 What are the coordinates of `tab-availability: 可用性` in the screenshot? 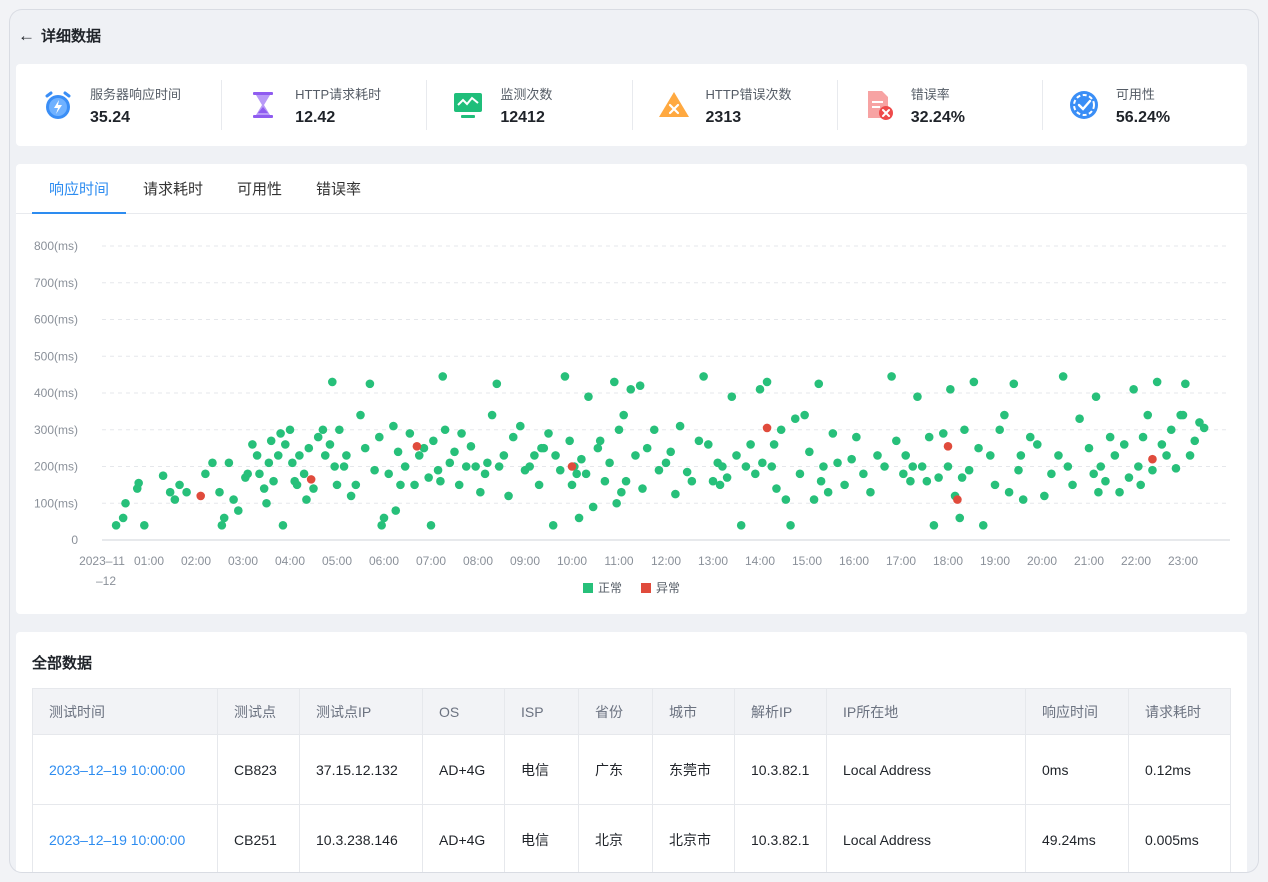 It's located at (259, 188).